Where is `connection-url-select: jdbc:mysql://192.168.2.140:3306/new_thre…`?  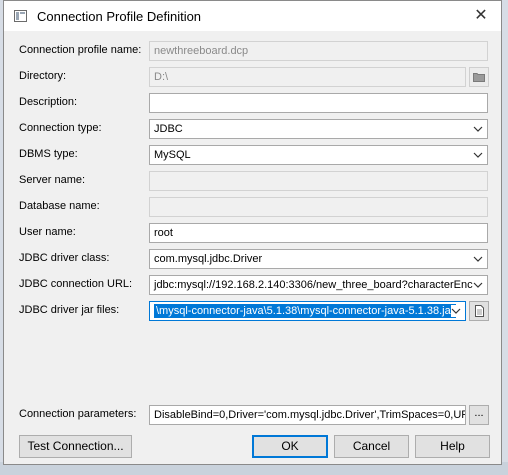
connection-url-select: jdbc:mysql://192.168.2.140:3306/new_thre… is located at coordinates (318, 285).